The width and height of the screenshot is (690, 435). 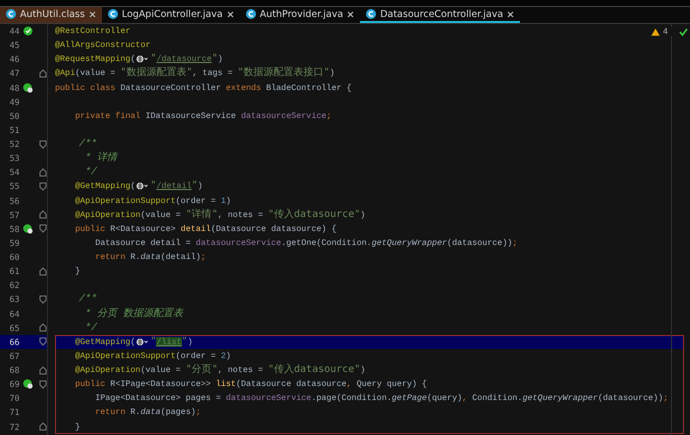 What do you see at coordinates (161, 384) in the screenshot?
I see `code-text: R<IPage<Datasource>>` at bounding box center [161, 384].